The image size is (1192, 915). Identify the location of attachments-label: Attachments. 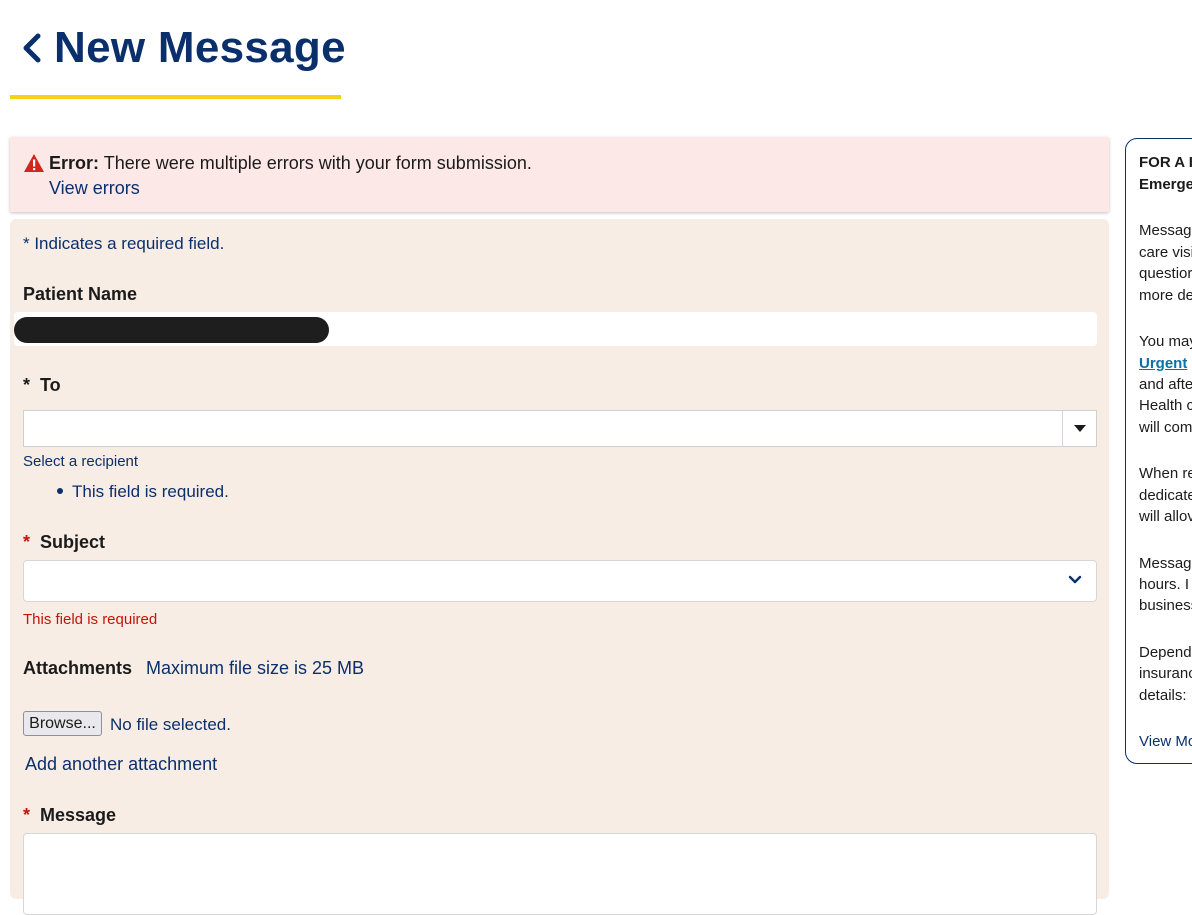
(78, 668).